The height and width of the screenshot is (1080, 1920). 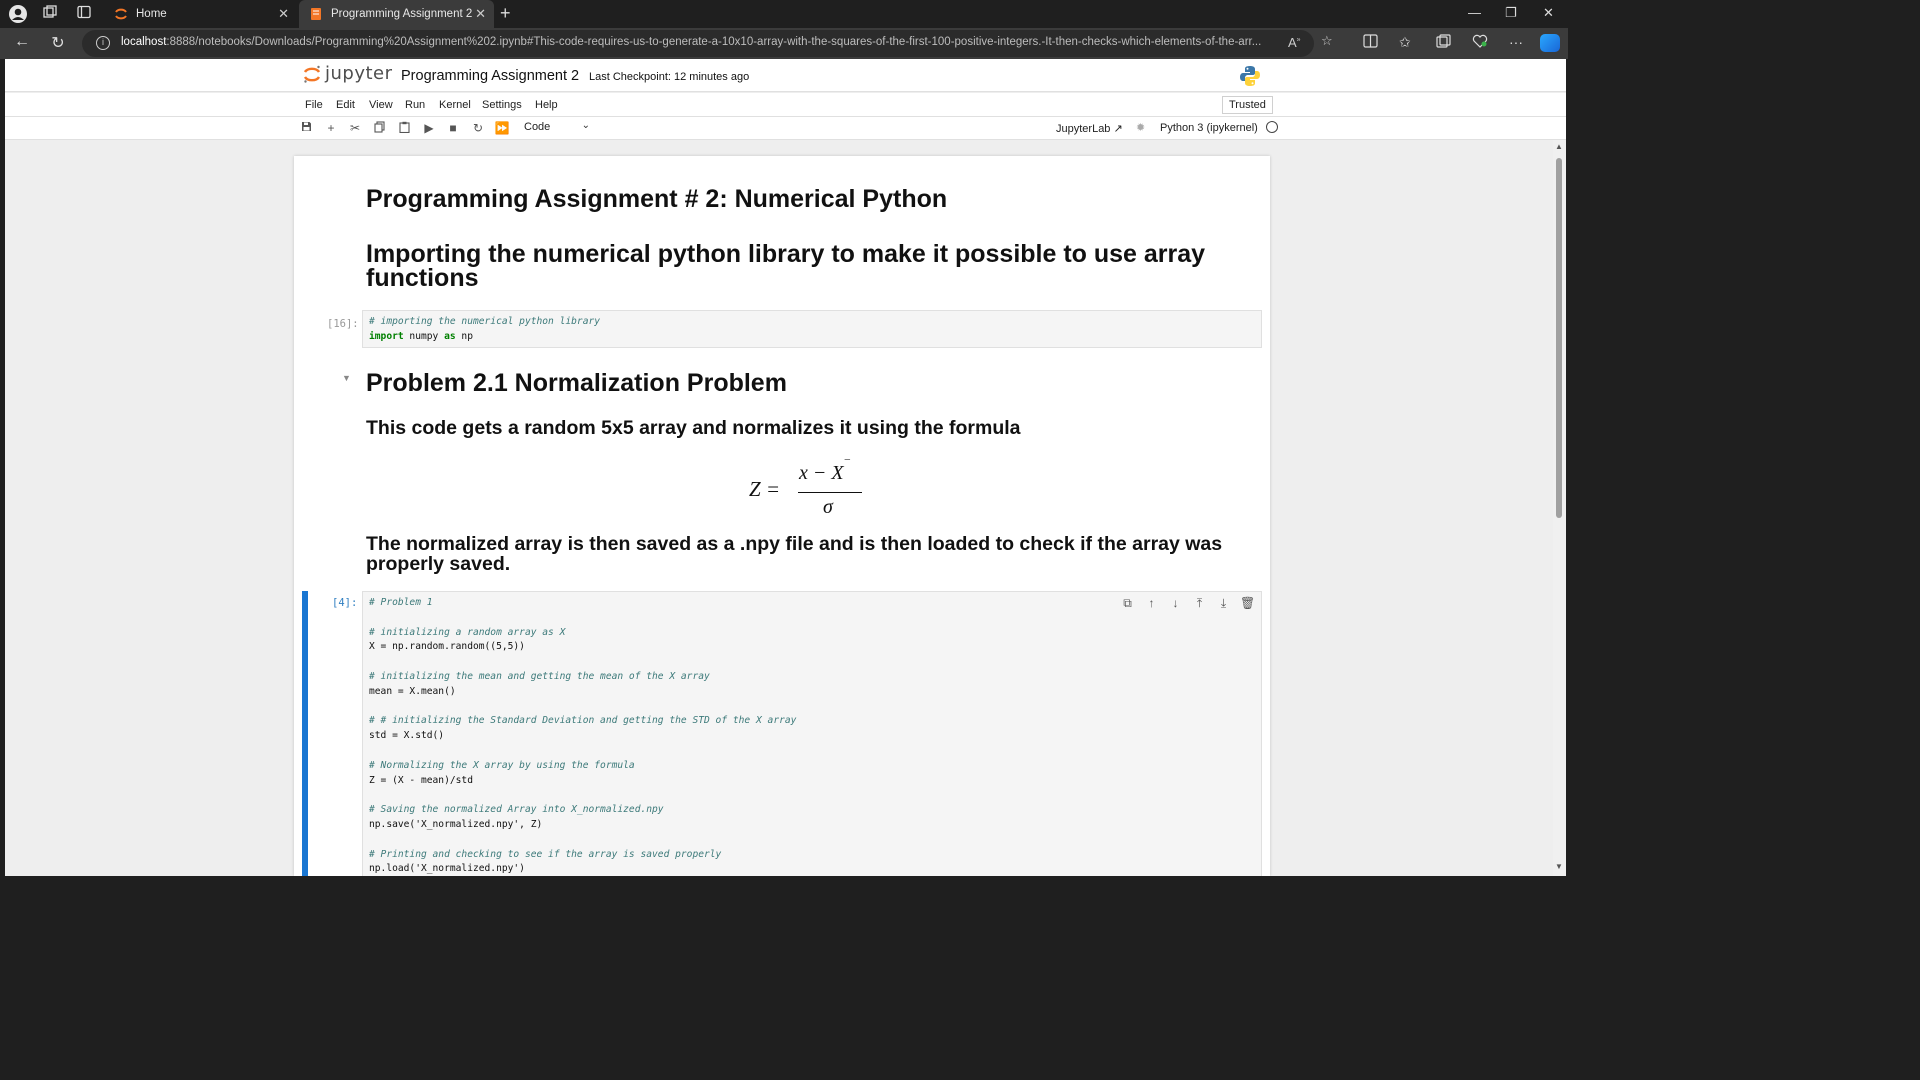 I want to click on formula-denominator: σ, so click(x=828, y=507).